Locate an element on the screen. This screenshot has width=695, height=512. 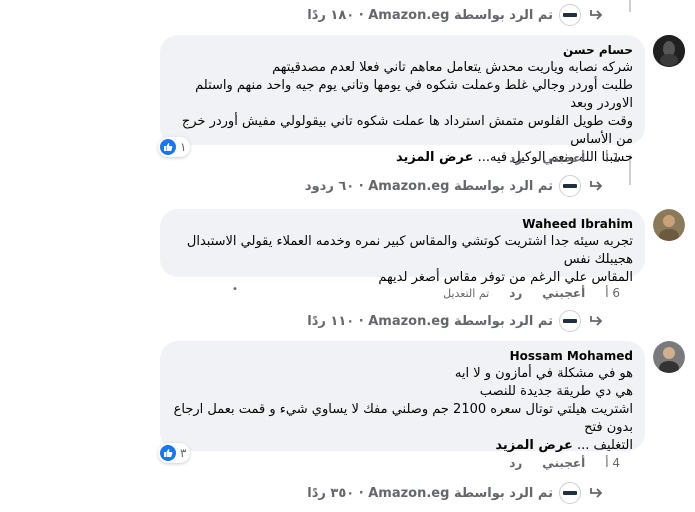
reply-summary-text: تم الرد بواسطة Amazon.eg · ٣٥٠ ردًا is located at coordinates (430, 493).